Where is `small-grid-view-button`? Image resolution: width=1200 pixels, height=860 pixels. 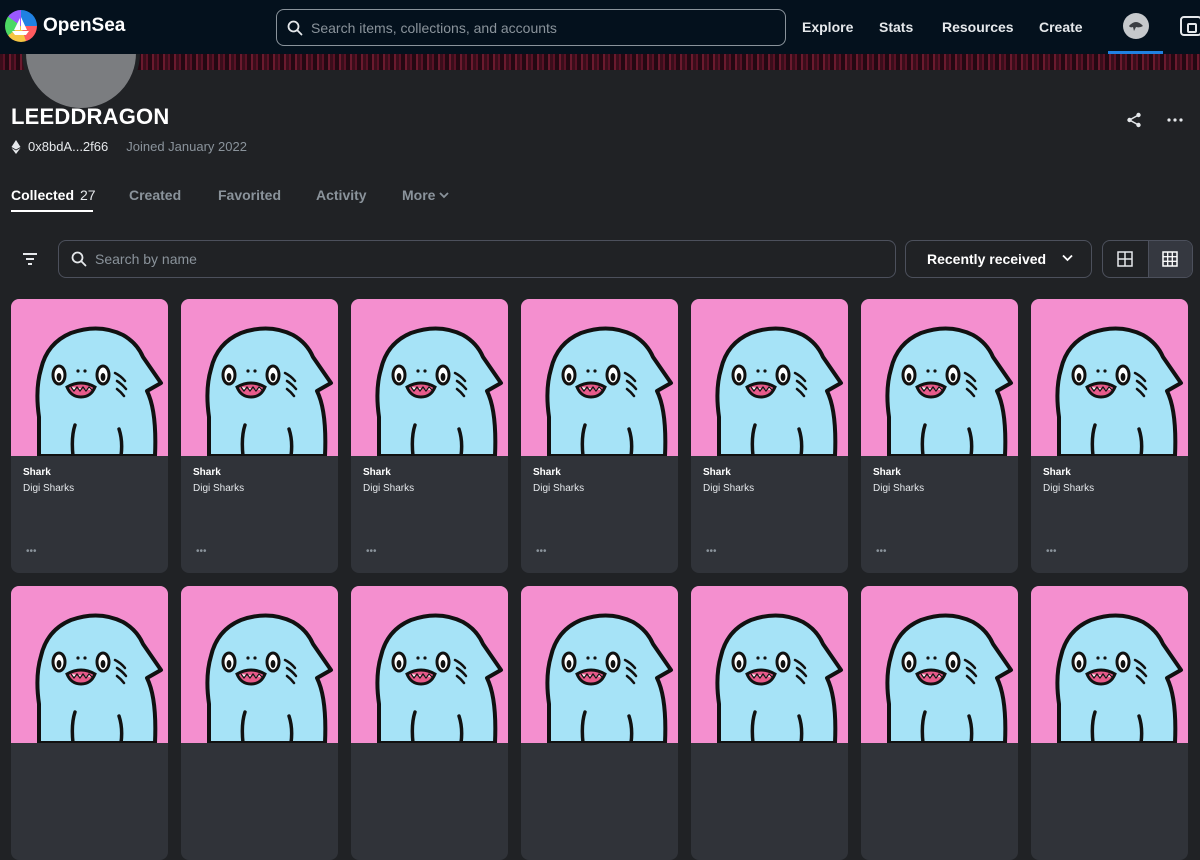
small-grid-view-button is located at coordinates (1169, 259).